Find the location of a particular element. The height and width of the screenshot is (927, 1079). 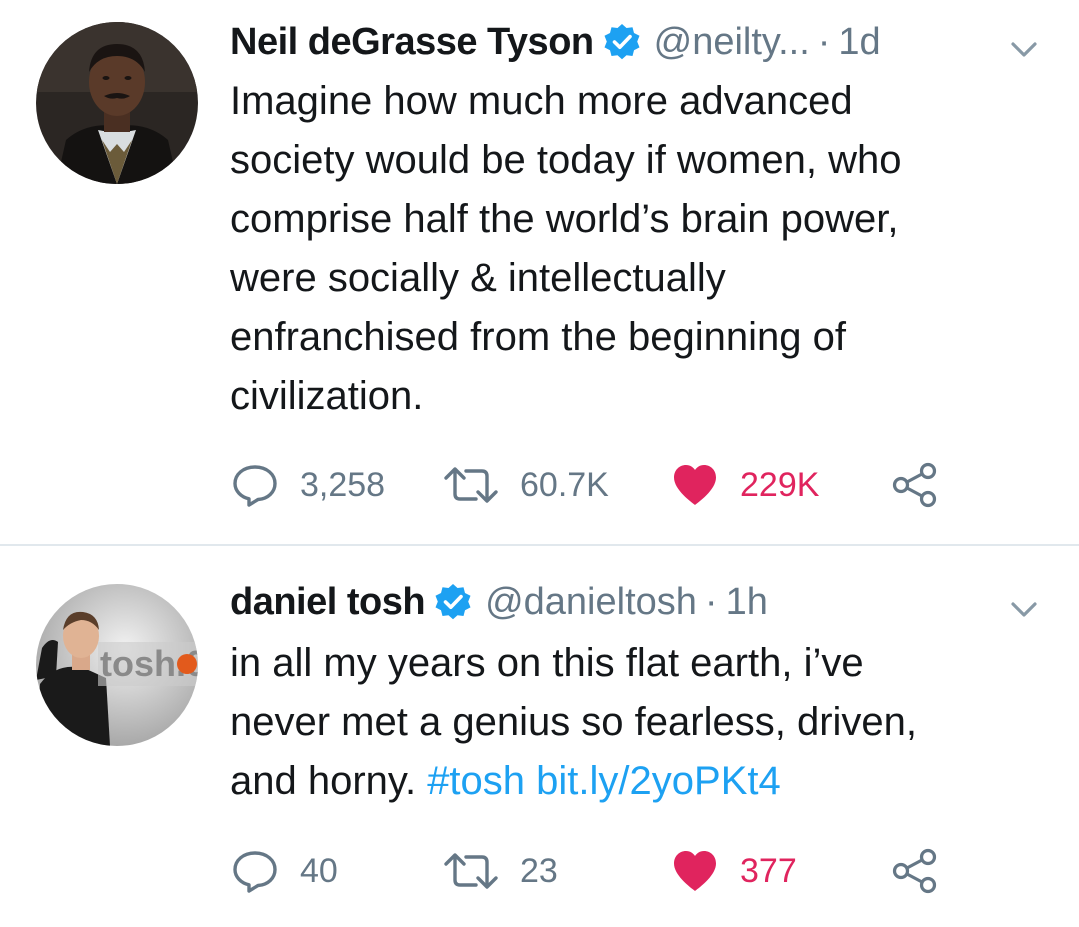

tweet-header: Neil deGrasse Tyson @neilty... · 1d is located at coordinates (555, 42).